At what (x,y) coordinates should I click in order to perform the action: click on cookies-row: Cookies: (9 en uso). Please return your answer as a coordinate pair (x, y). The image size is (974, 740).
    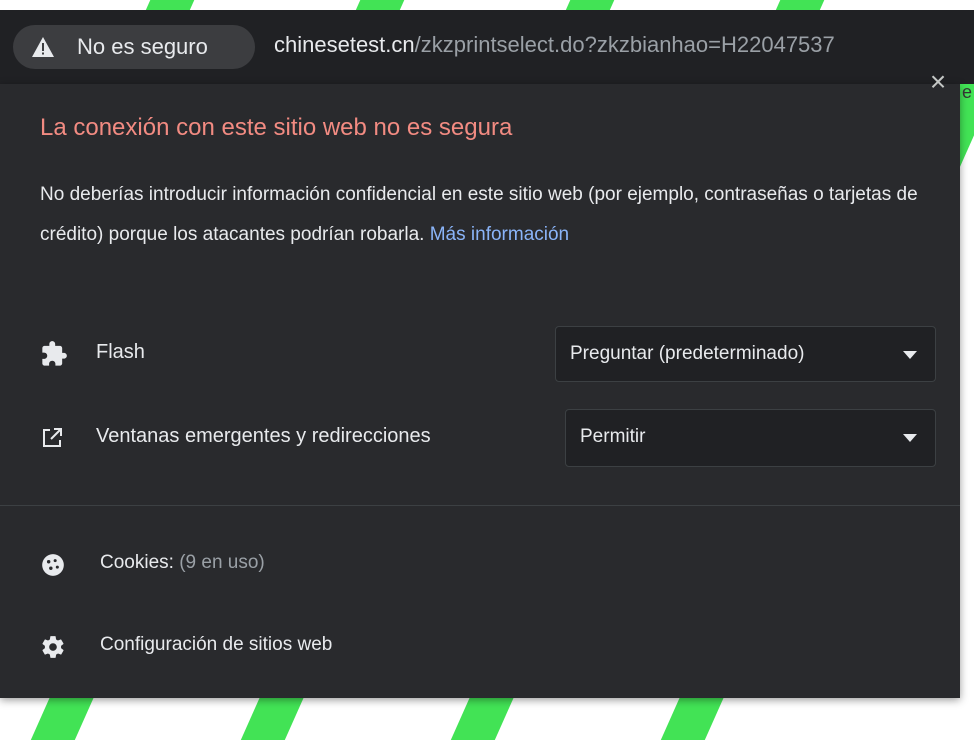
    Looking at the image, I should click on (480, 564).